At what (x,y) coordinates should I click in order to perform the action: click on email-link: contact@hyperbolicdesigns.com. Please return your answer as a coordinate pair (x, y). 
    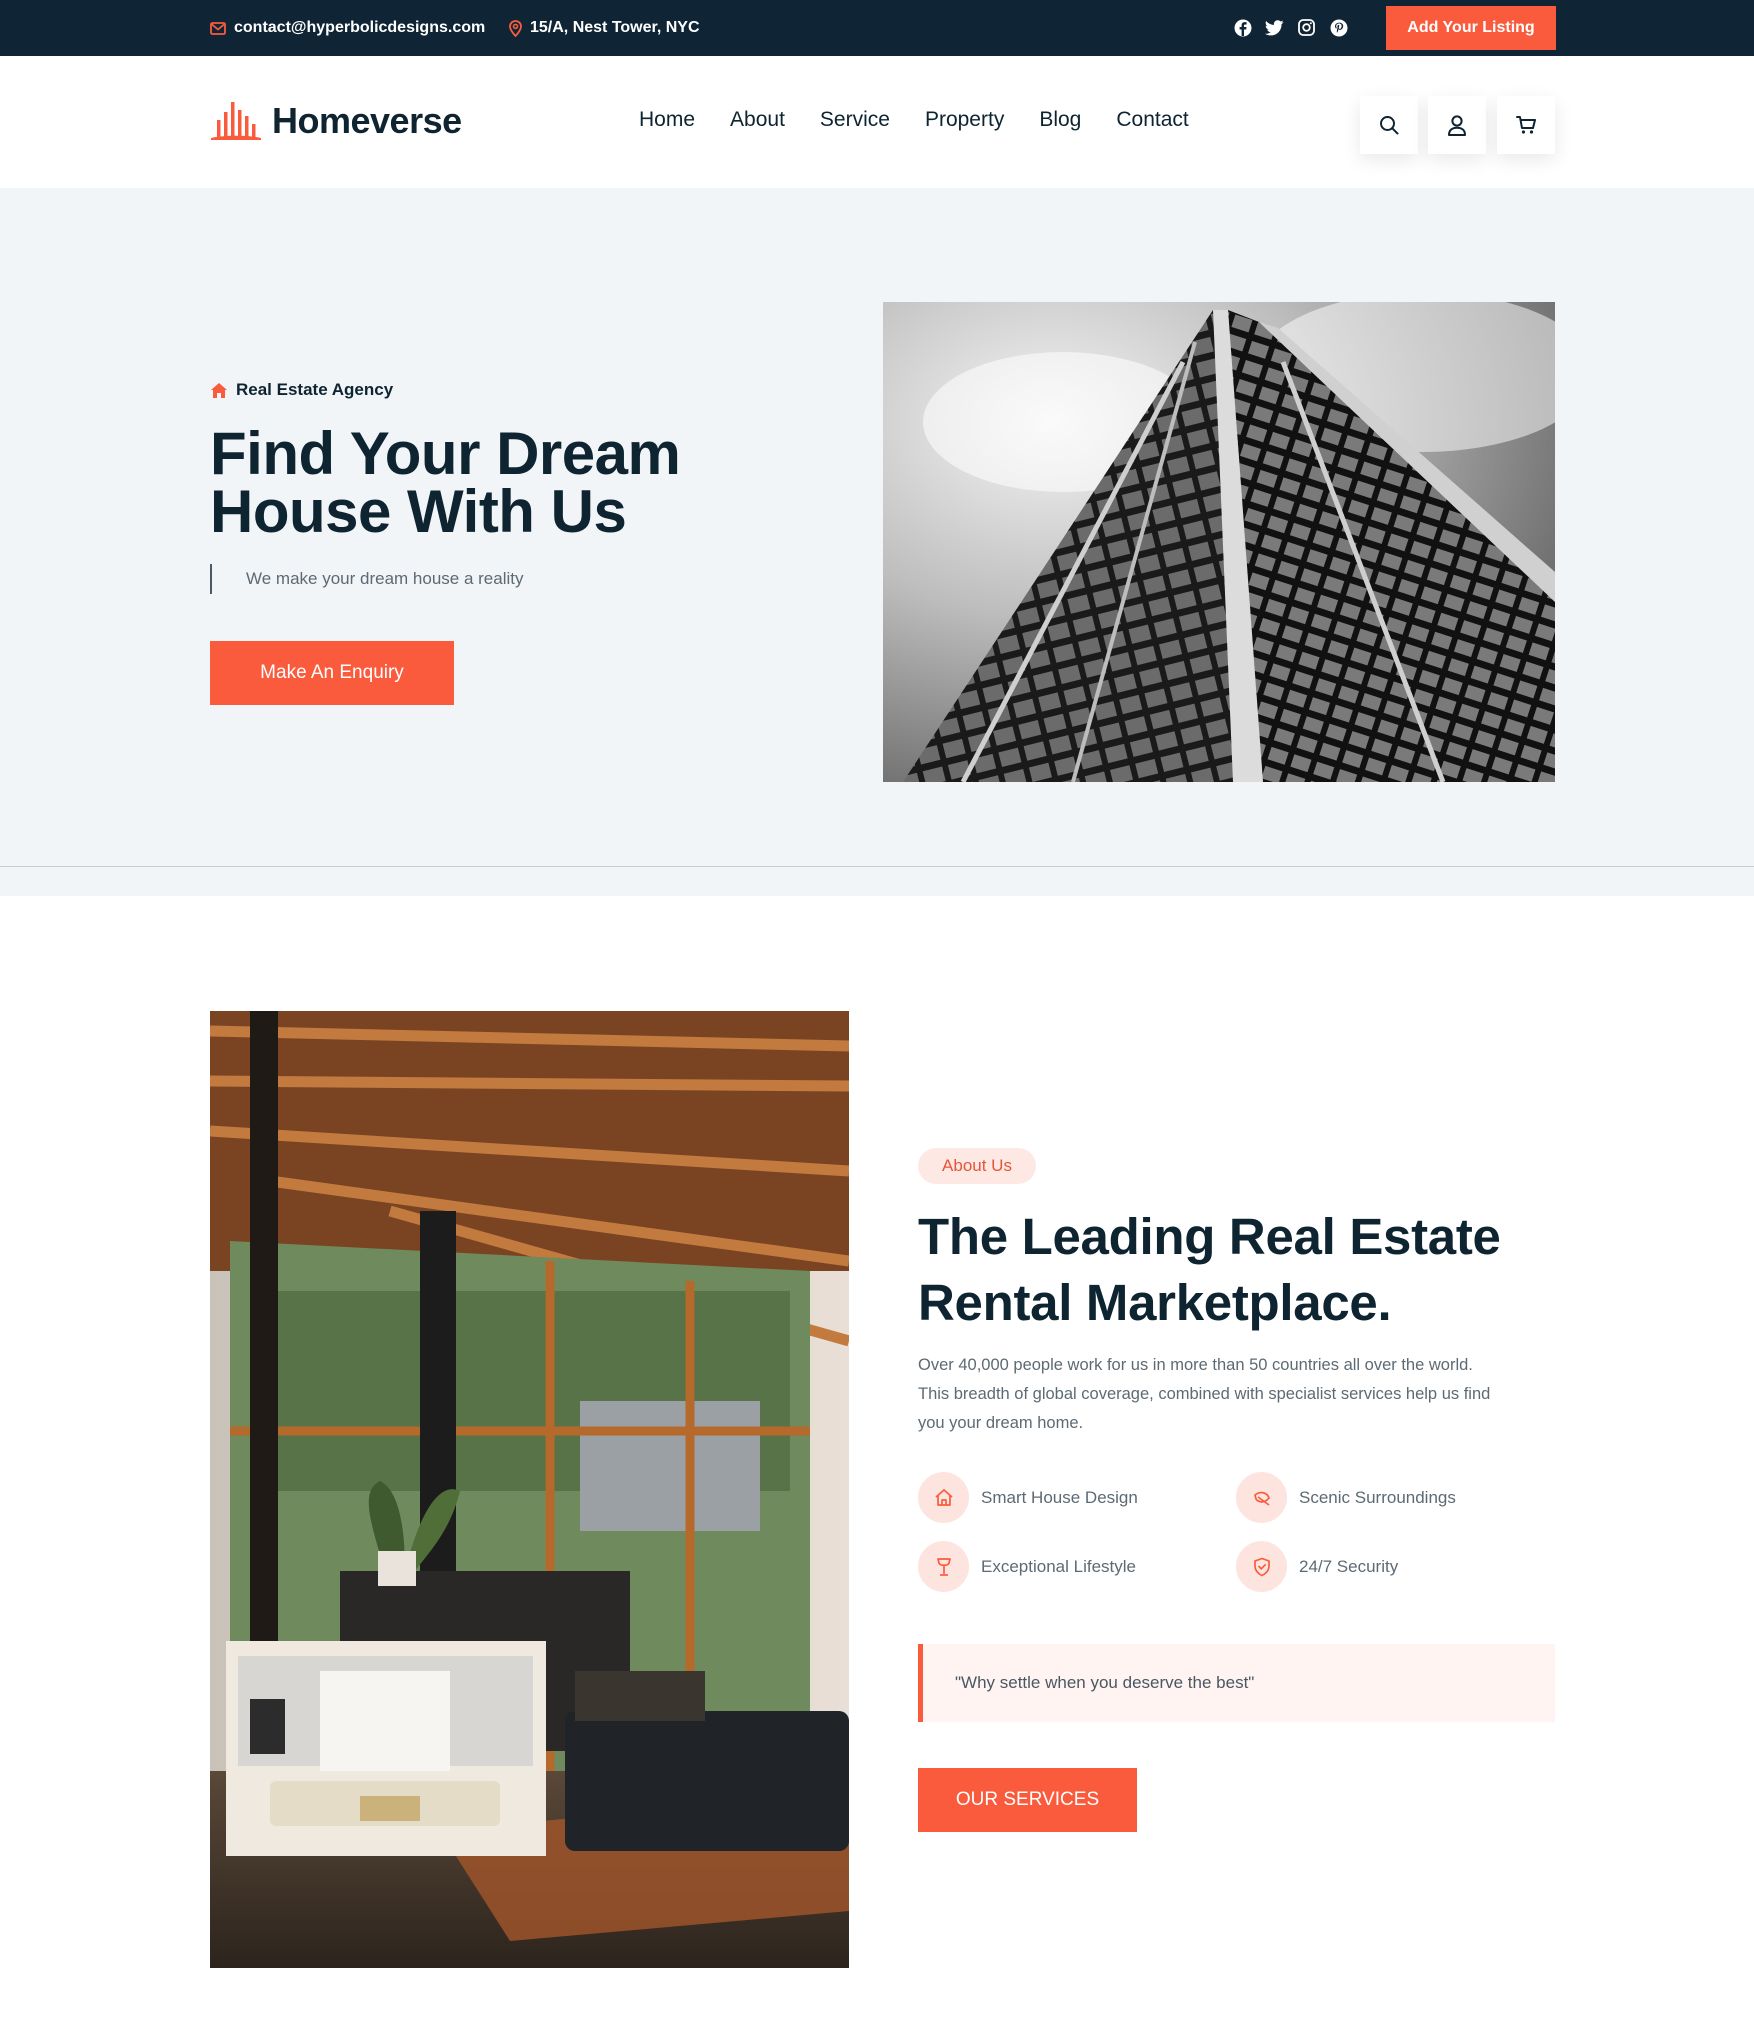
    Looking at the image, I should click on (347, 28).